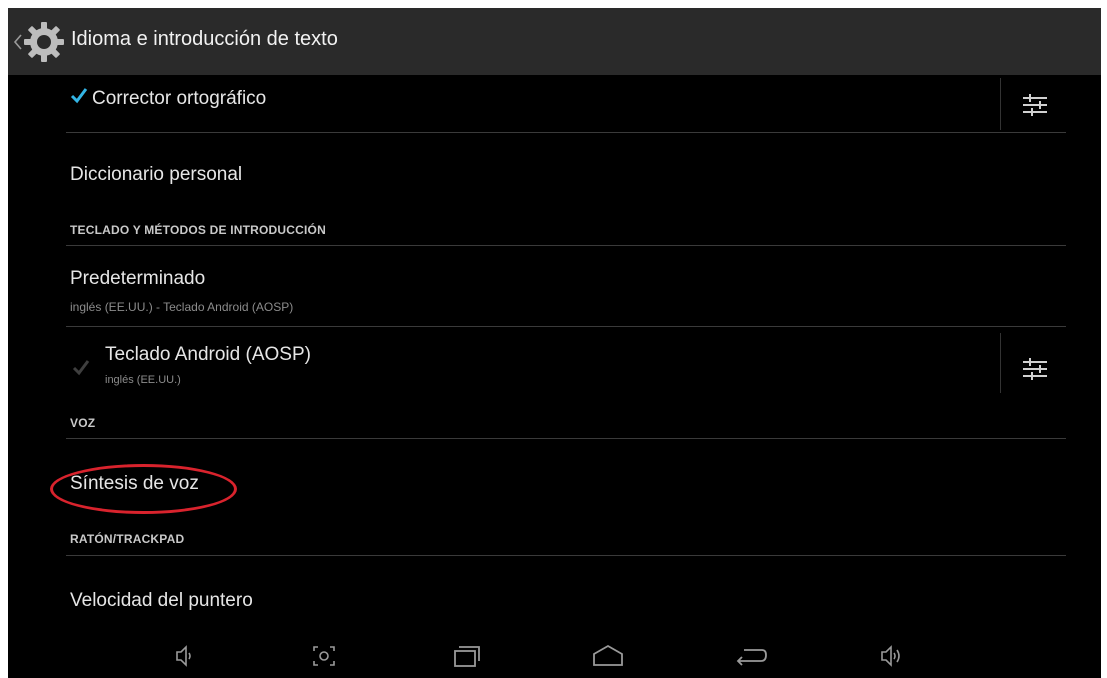  Describe the element at coordinates (161, 601) in the screenshot. I see `pointer-speed-item: Velocidad del puntero` at that location.